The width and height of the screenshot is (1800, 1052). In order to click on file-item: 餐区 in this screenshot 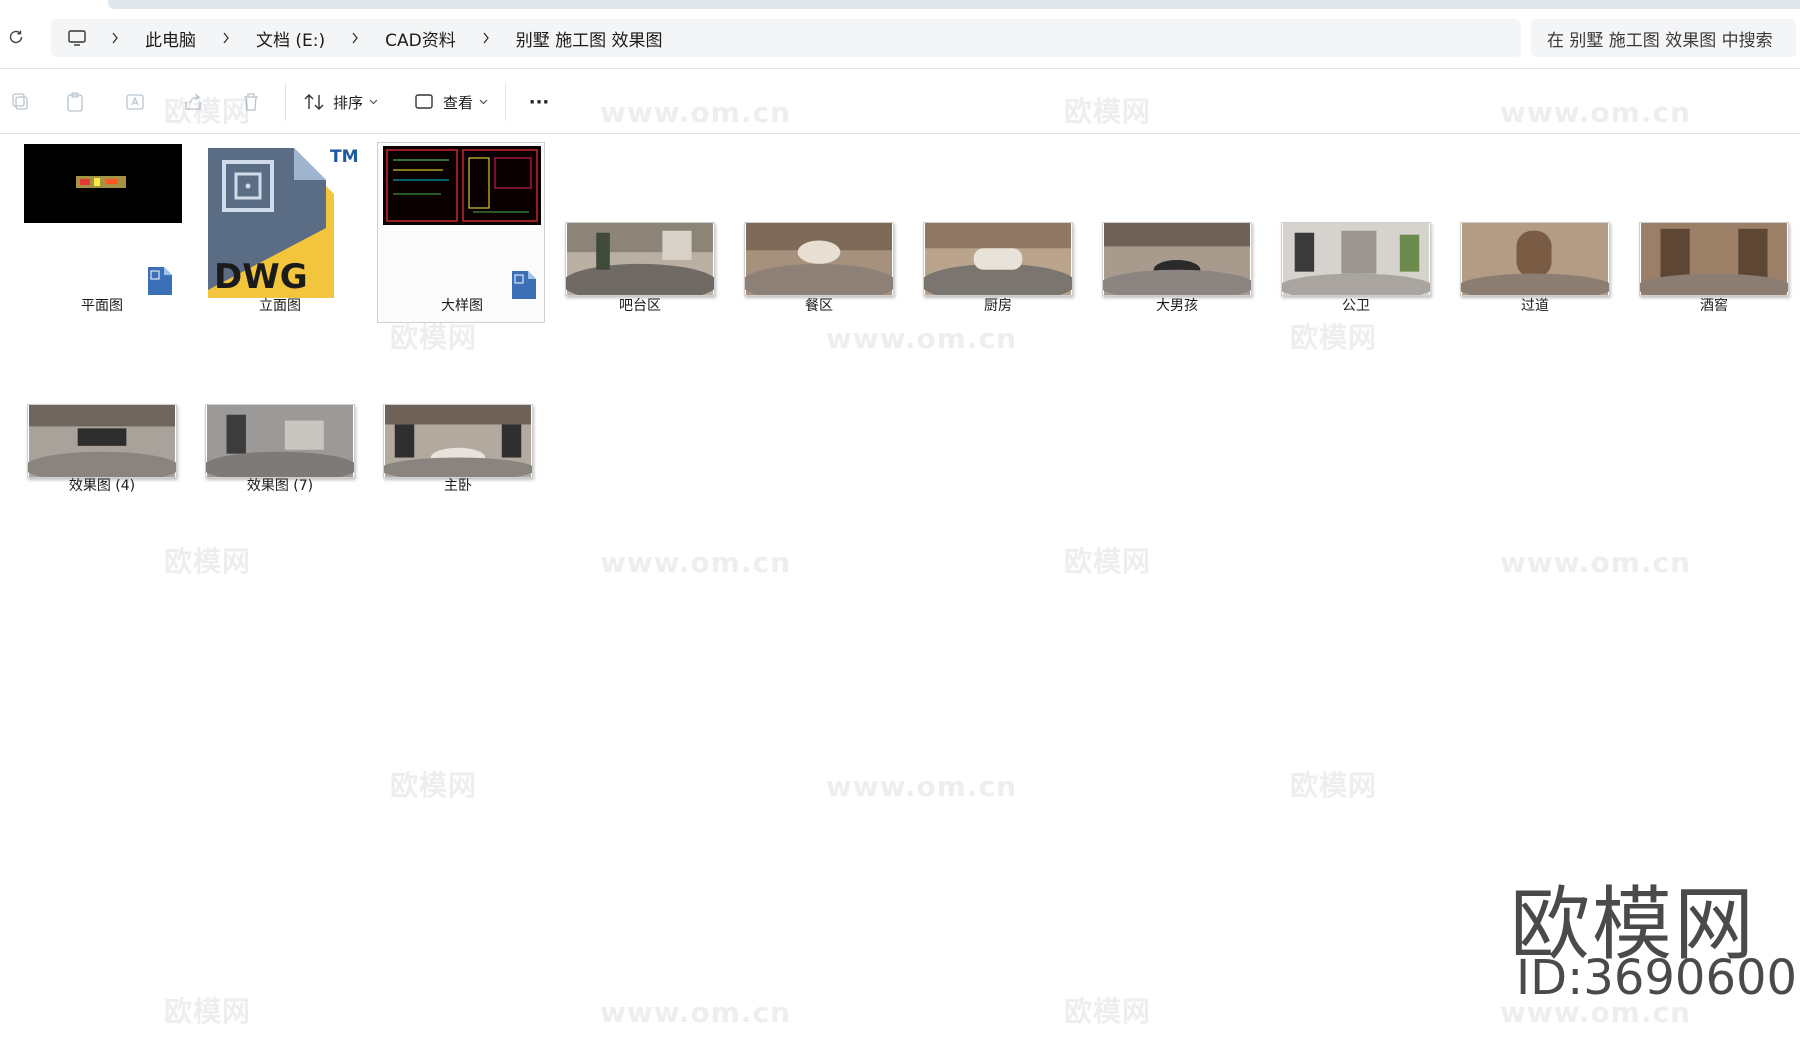, I will do `click(819, 227)`.